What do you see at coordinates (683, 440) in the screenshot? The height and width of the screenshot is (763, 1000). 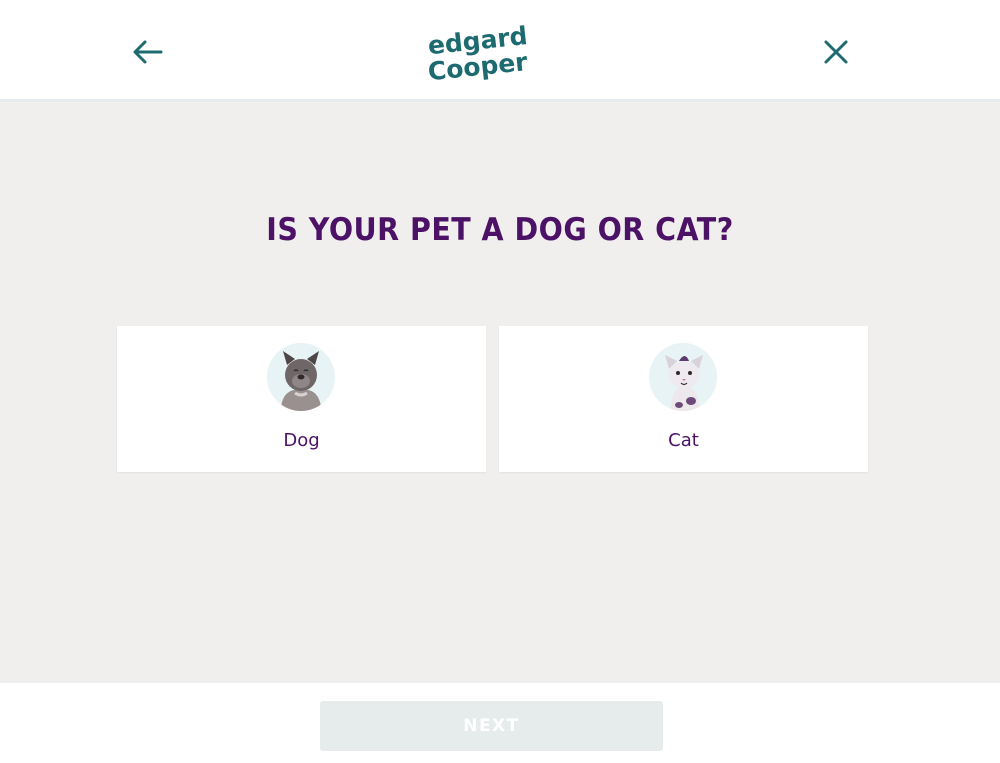 I see `option-label-cat: Cat` at bounding box center [683, 440].